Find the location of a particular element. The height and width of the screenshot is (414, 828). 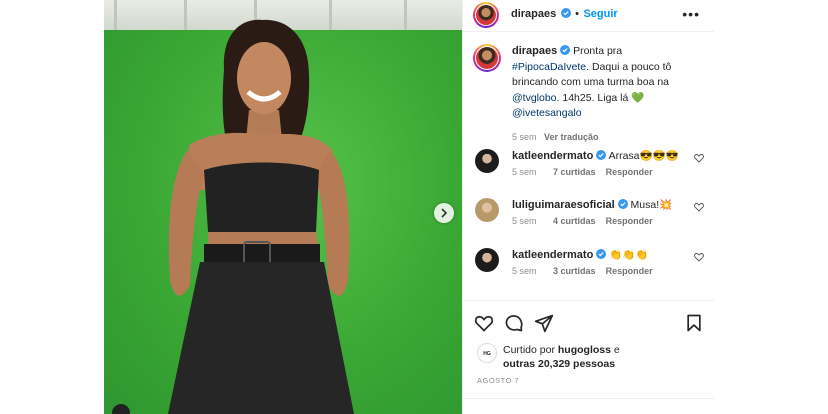

comment-text: Musa!💥 is located at coordinates (651, 205).